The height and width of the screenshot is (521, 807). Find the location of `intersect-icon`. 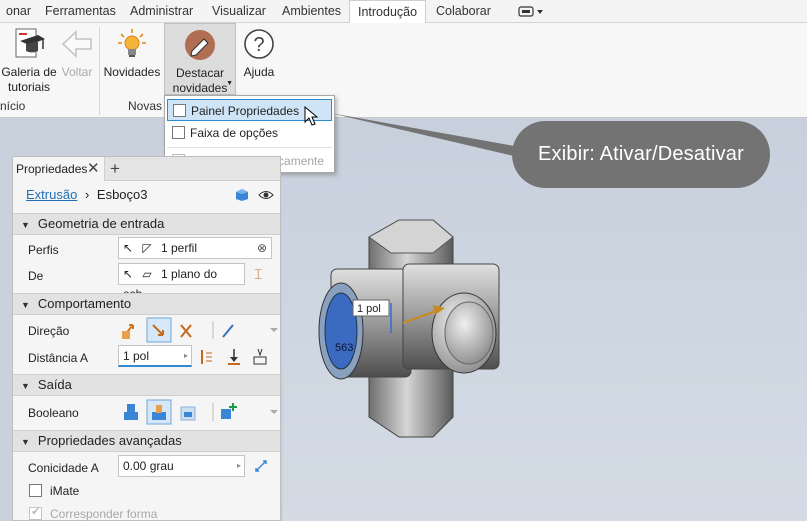

intersect-icon is located at coordinates (188, 413).